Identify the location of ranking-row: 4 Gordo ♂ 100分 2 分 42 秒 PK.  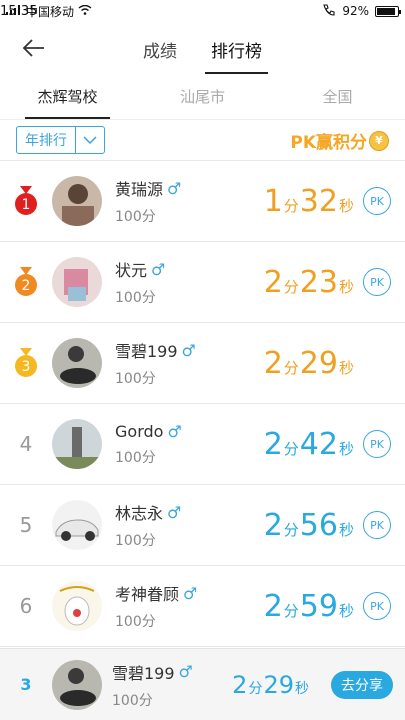
(202, 444).